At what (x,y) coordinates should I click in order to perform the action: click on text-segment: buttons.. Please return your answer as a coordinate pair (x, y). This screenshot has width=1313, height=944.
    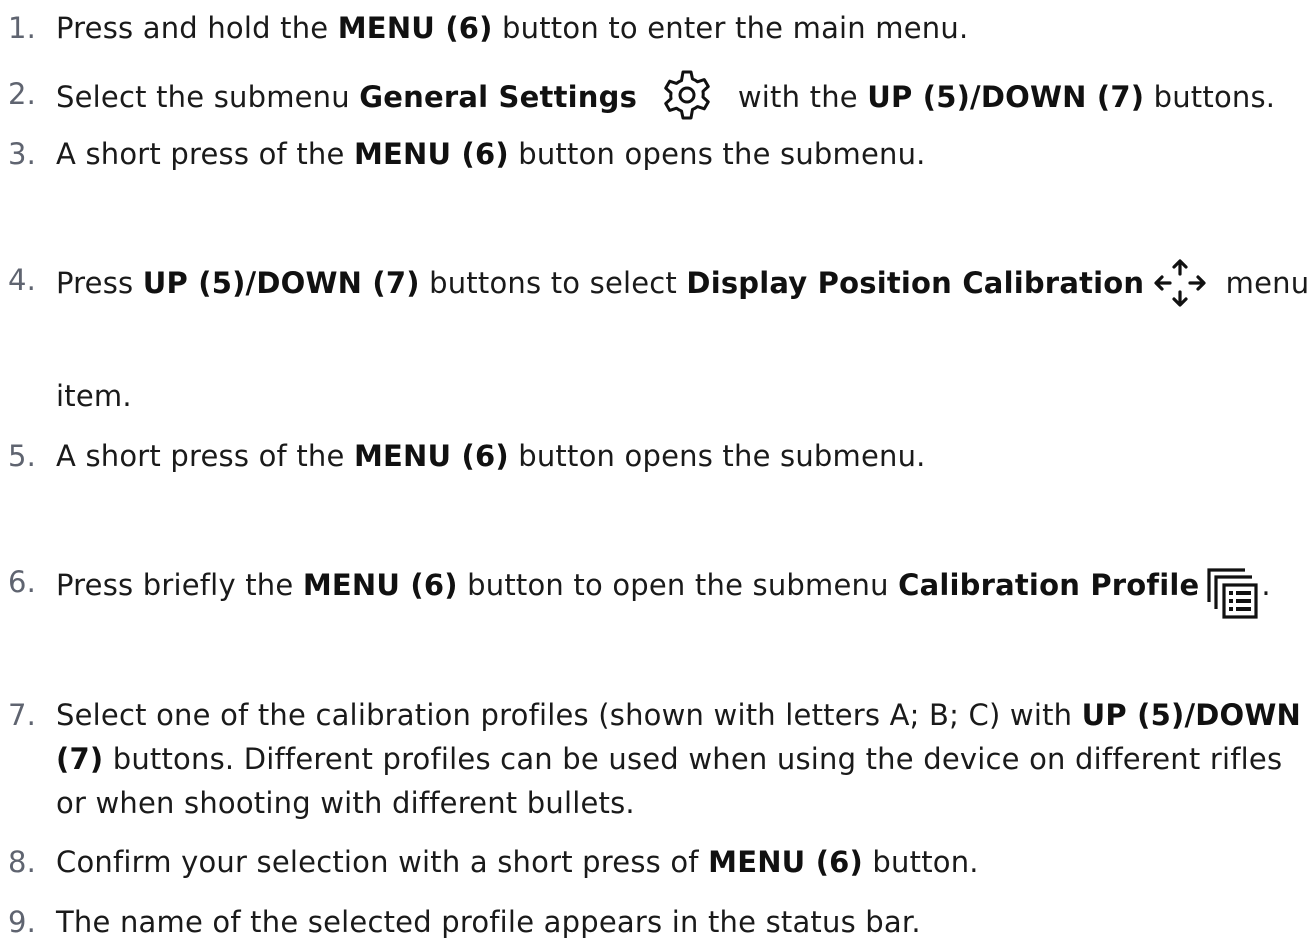
    Looking at the image, I should click on (1210, 97).